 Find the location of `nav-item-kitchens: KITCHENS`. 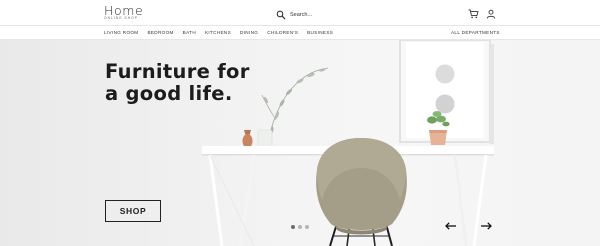

nav-item-kitchens: KITCHENS is located at coordinates (218, 32).